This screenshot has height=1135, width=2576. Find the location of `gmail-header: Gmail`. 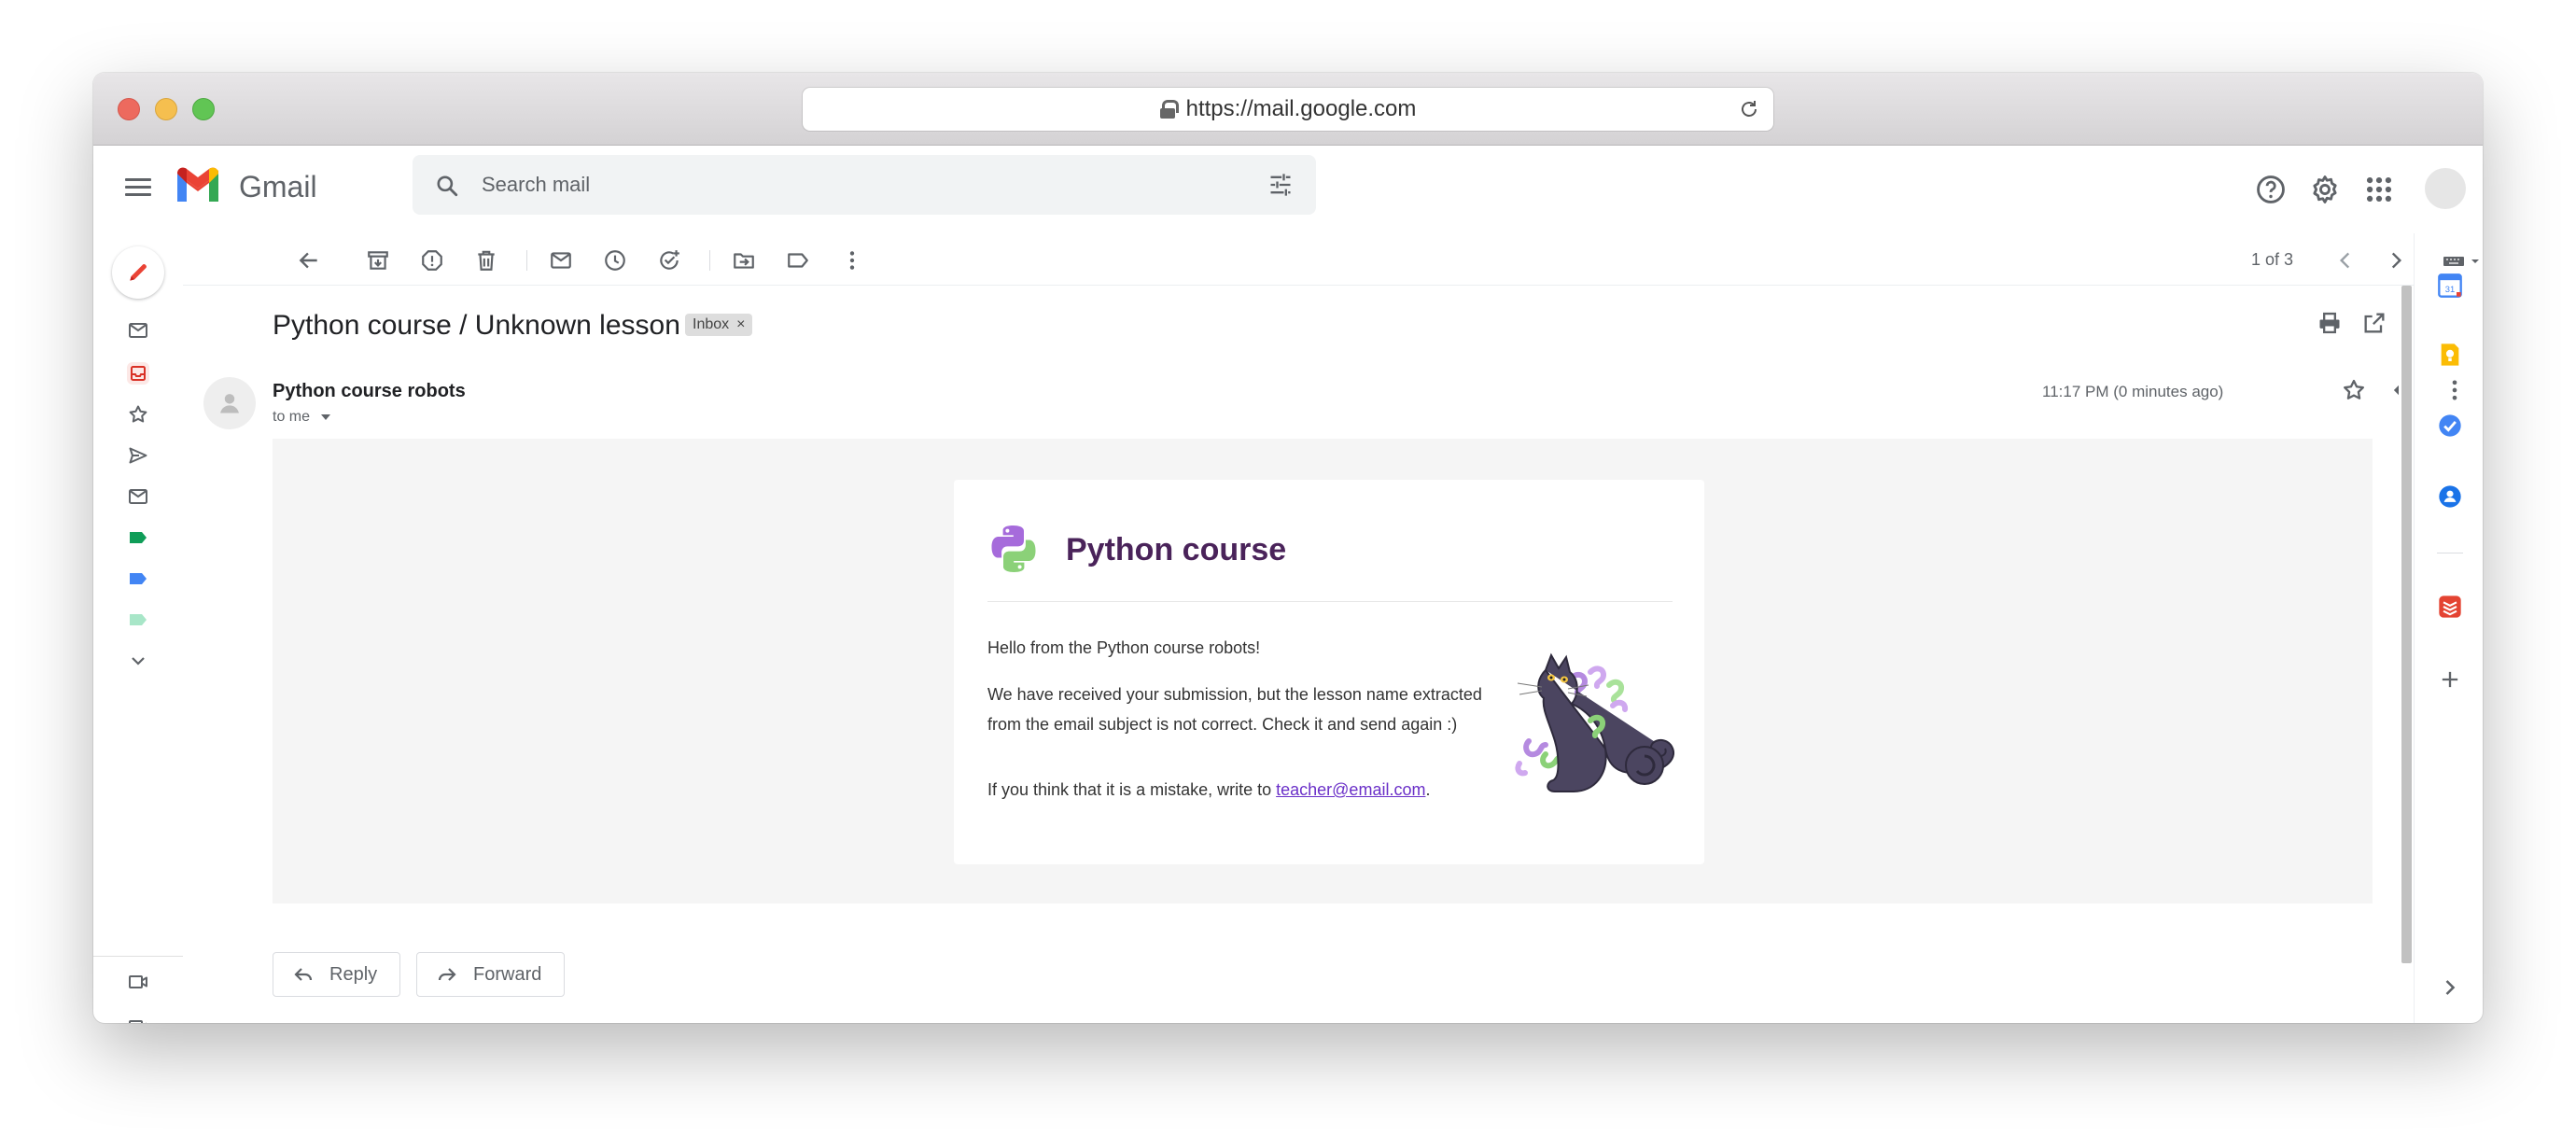

gmail-header: Gmail is located at coordinates (1288, 189).